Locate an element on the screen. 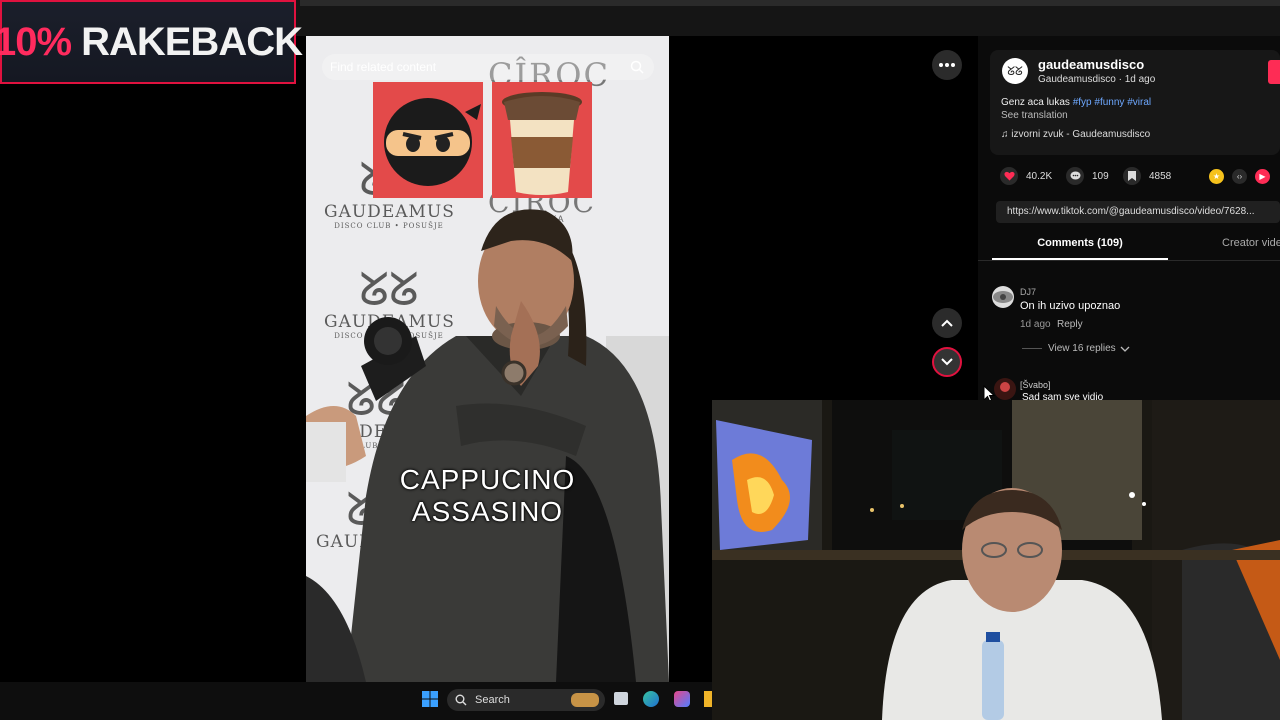 This screenshot has height=720, width=1280. comment-username: DJ7 is located at coordinates (1028, 292).